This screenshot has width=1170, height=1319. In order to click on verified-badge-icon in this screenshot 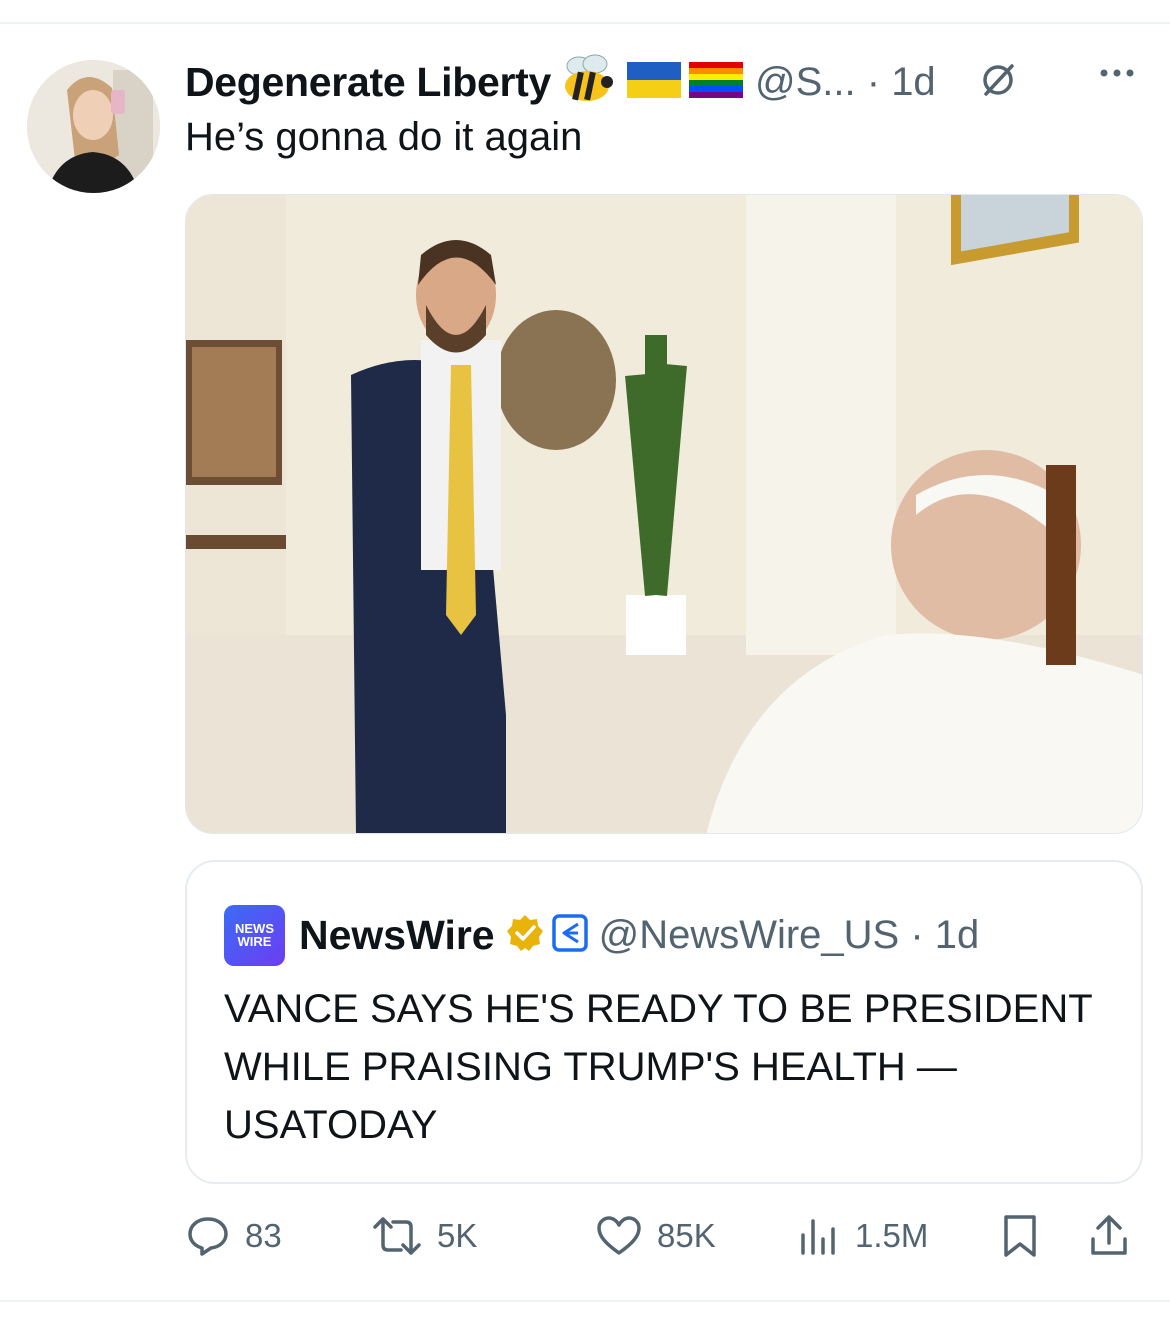, I will do `click(525, 935)`.